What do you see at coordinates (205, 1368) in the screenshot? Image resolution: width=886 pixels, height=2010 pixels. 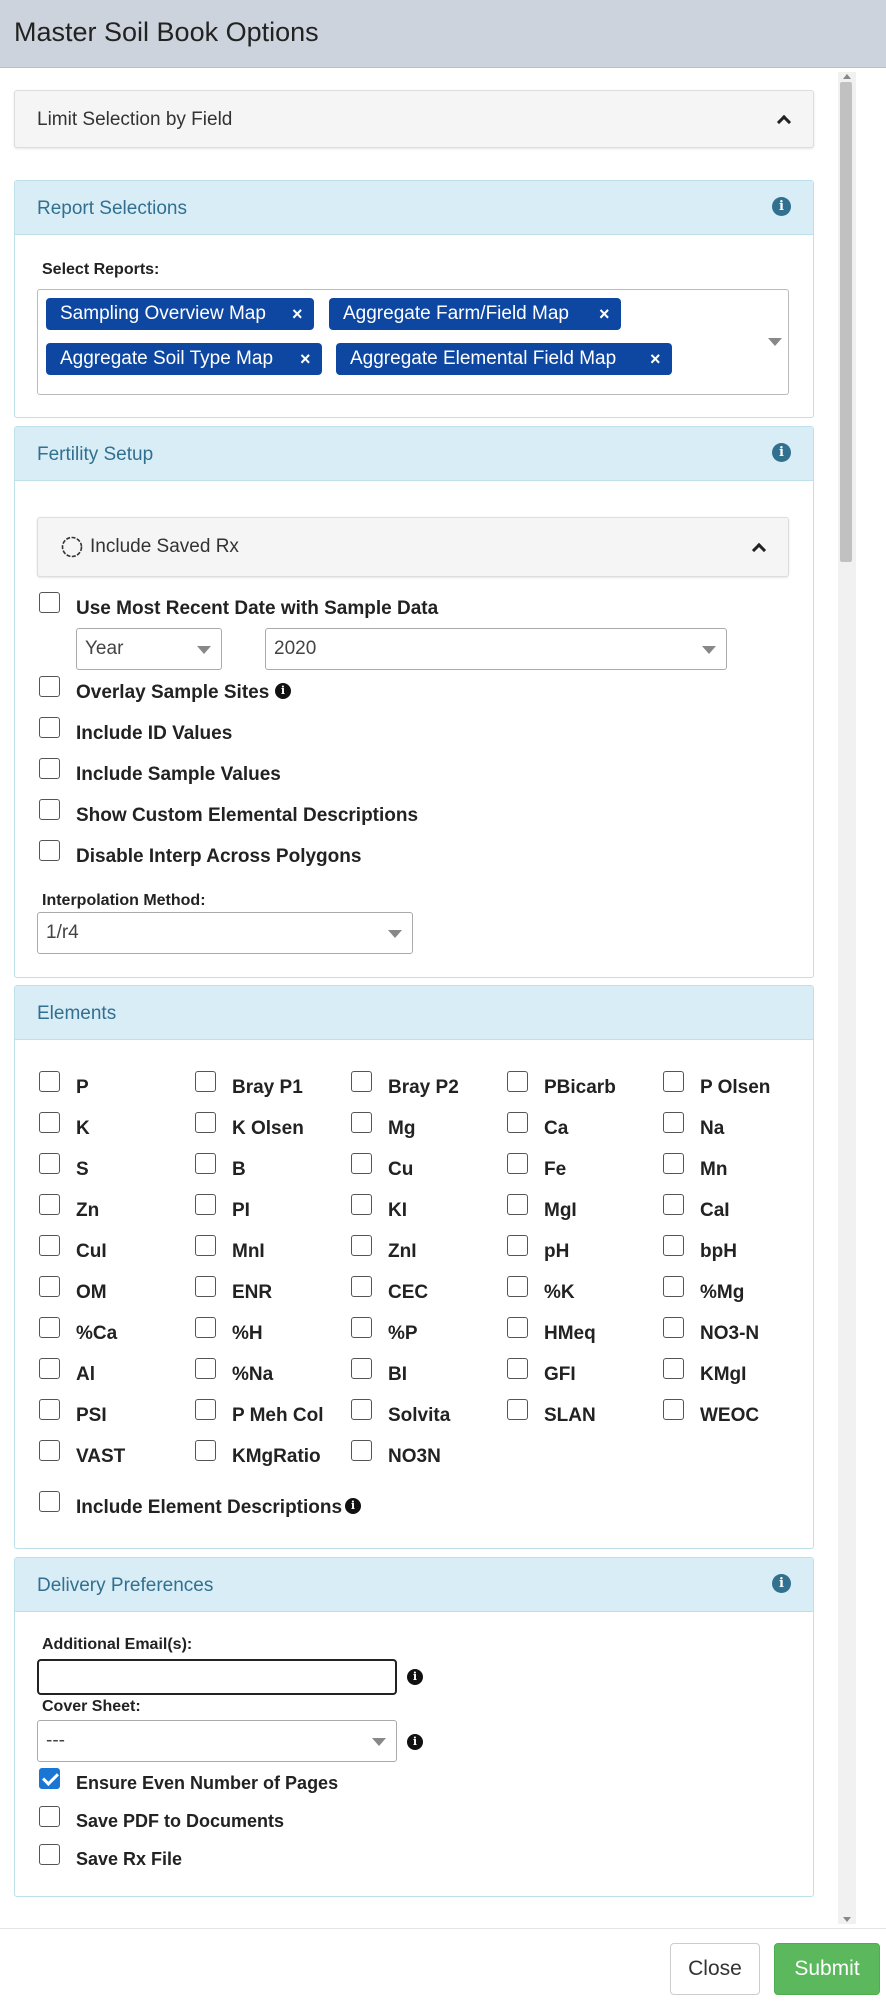 I see `checkbox-element-pct-na` at bounding box center [205, 1368].